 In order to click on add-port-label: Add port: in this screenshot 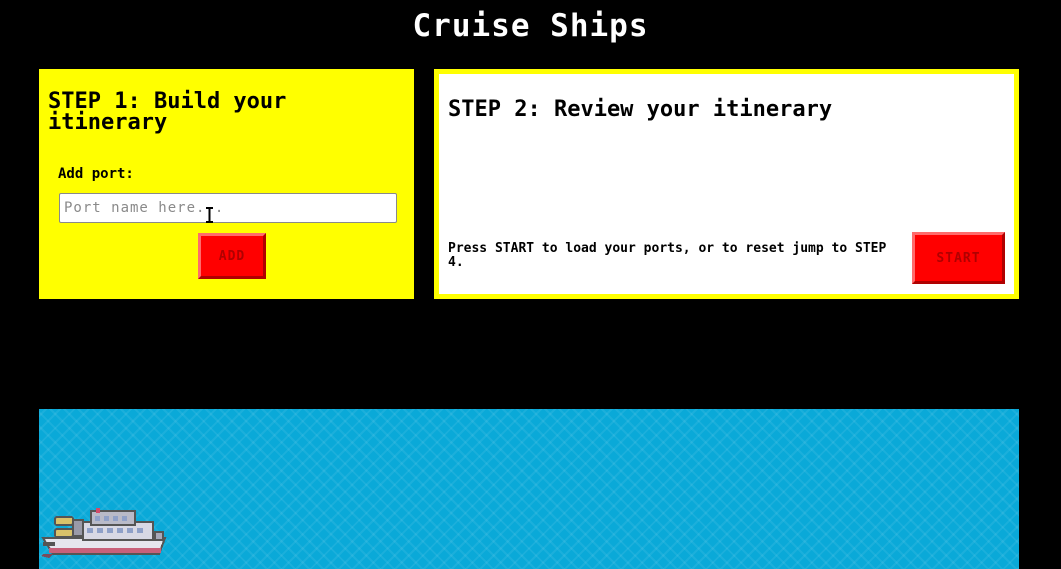, I will do `click(96, 174)`.